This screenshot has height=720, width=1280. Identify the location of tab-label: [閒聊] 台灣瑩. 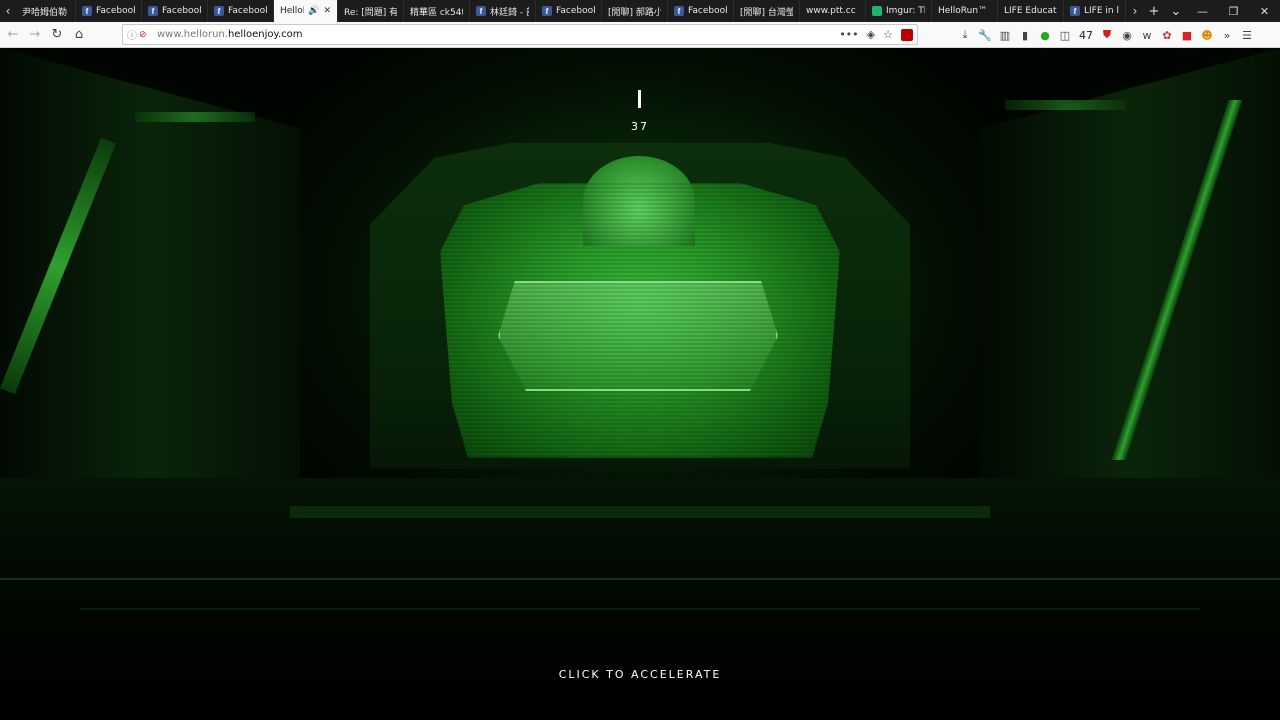
(766, 12).